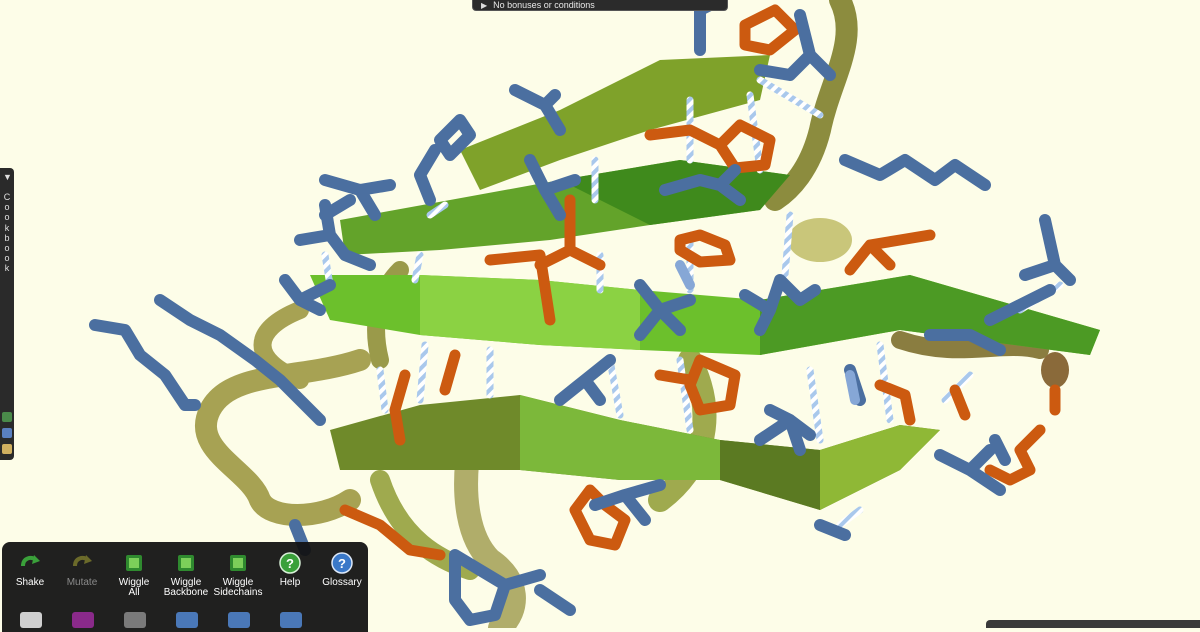 This screenshot has width=1200, height=632. What do you see at coordinates (30, 582) in the screenshot?
I see `tool-label: Shake` at bounding box center [30, 582].